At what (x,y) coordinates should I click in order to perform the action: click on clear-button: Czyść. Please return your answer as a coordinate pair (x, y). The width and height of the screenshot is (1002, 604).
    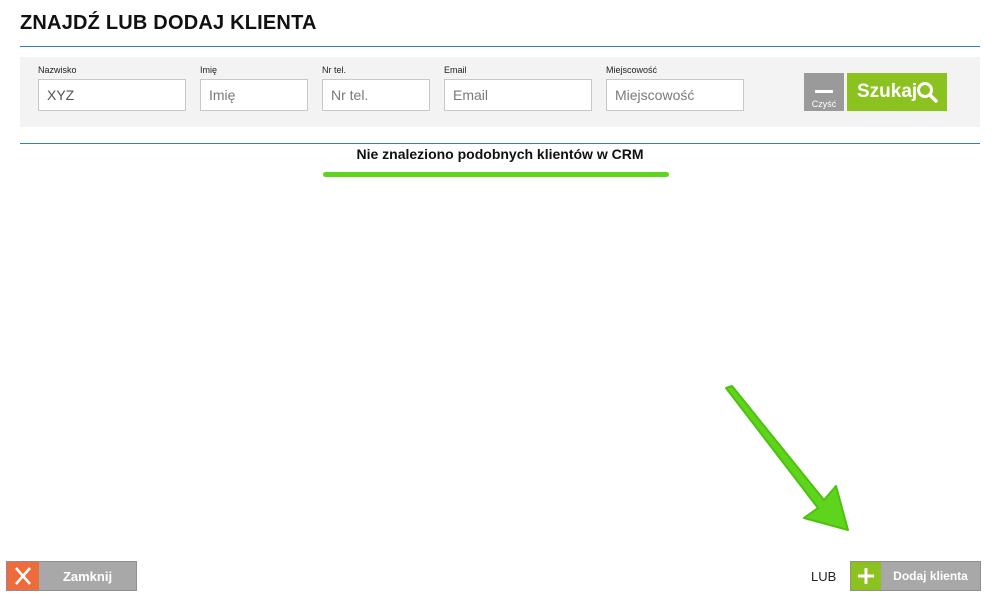
    Looking at the image, I should click on (824, 92).